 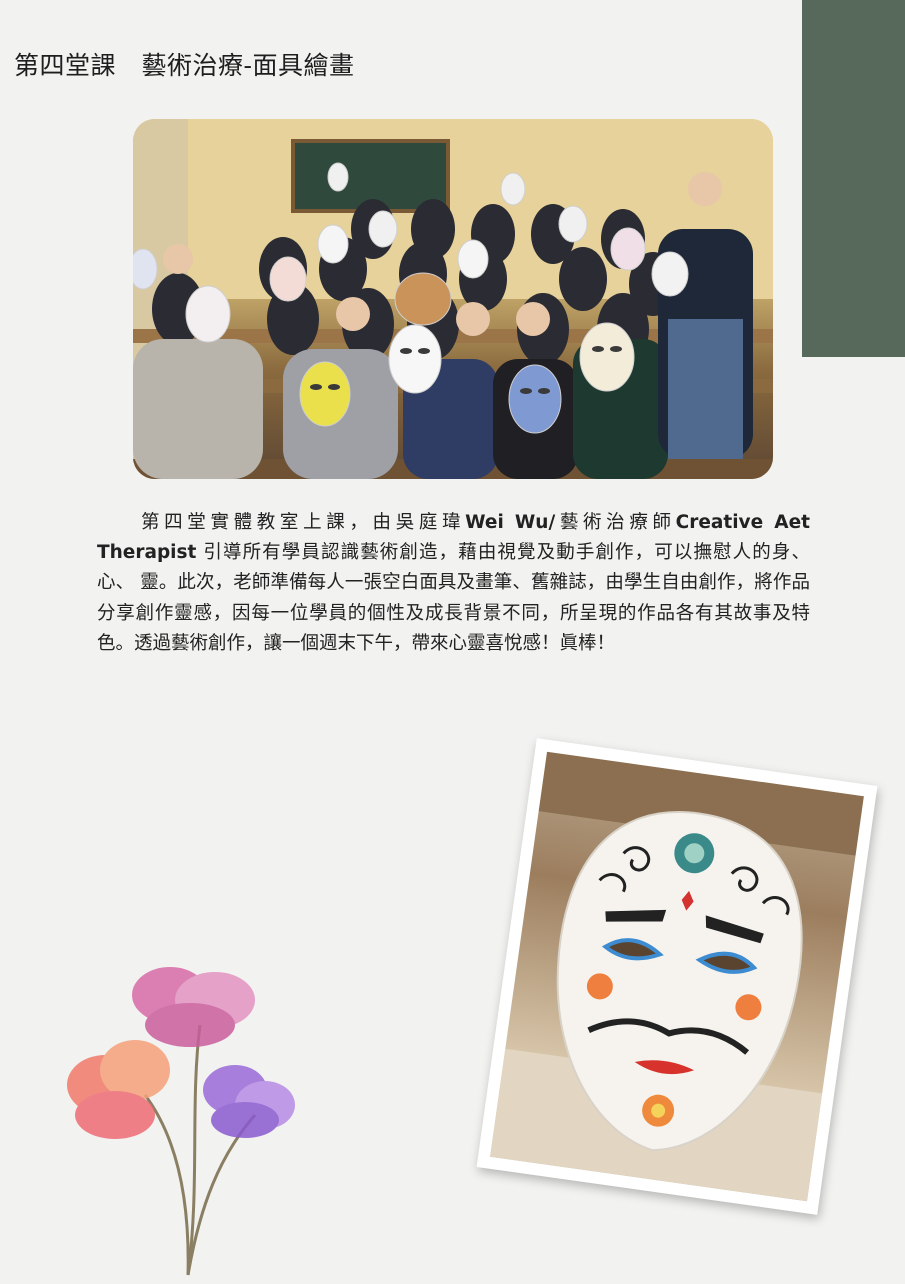 What do you see at coordinates (184, 65) in the screenshot?
I see `page-title: 第四堂課 藝術治療-面具繪畫` at bounding box center [184, 65].